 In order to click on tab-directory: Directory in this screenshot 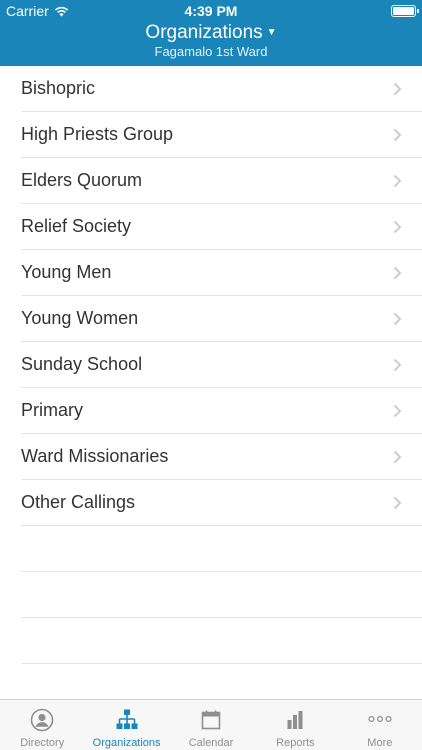, I will do `click(42, 725)`.